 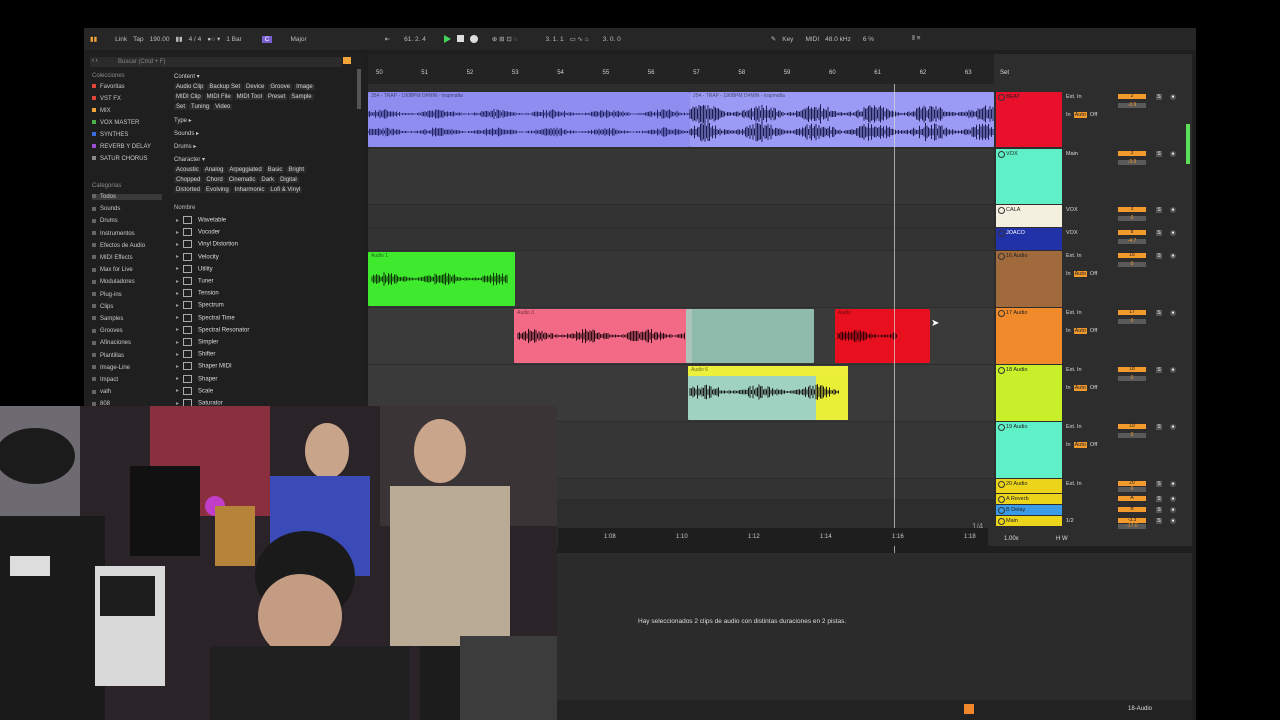 I want to click on drums-filter: Drums ▸, so click(x=185, y=146).